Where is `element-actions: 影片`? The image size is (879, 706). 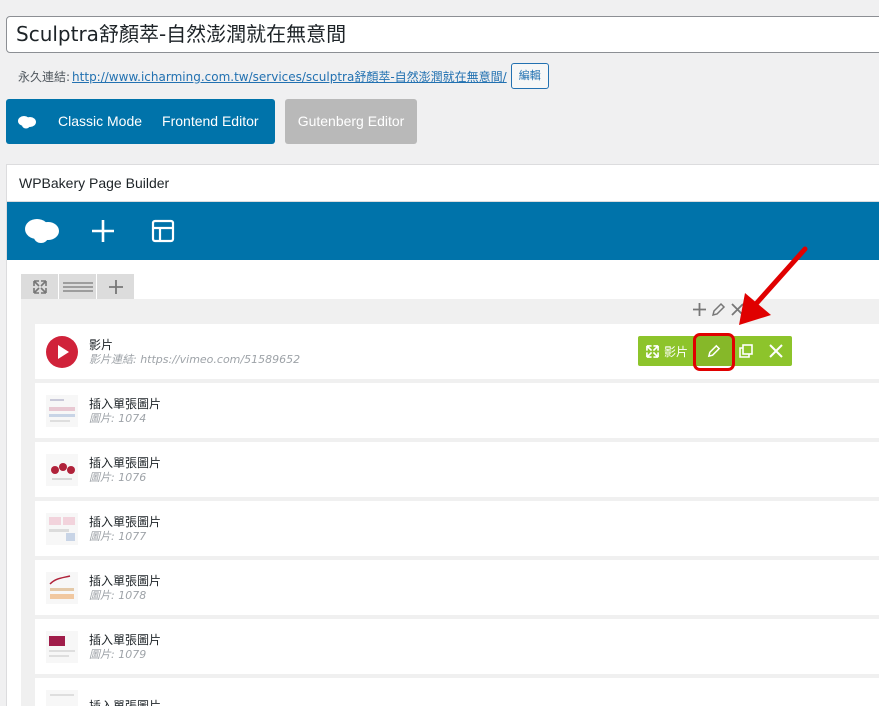 element-actions: 影片 is located at coordinates (715, 352).